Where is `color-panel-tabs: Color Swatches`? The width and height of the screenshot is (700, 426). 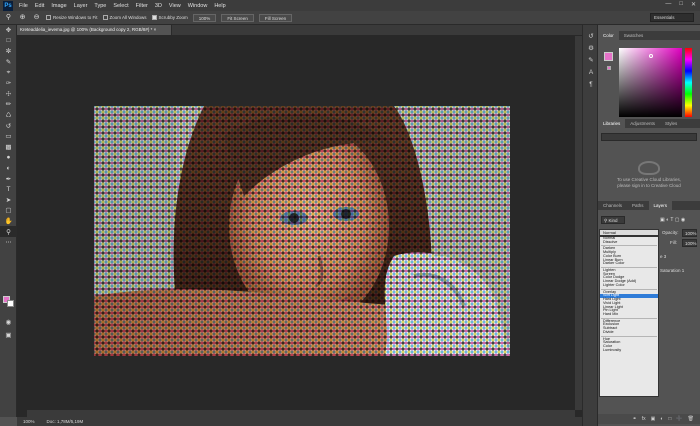 color-panel-tabs: Color Swatches is located at coordinates (649, 35).